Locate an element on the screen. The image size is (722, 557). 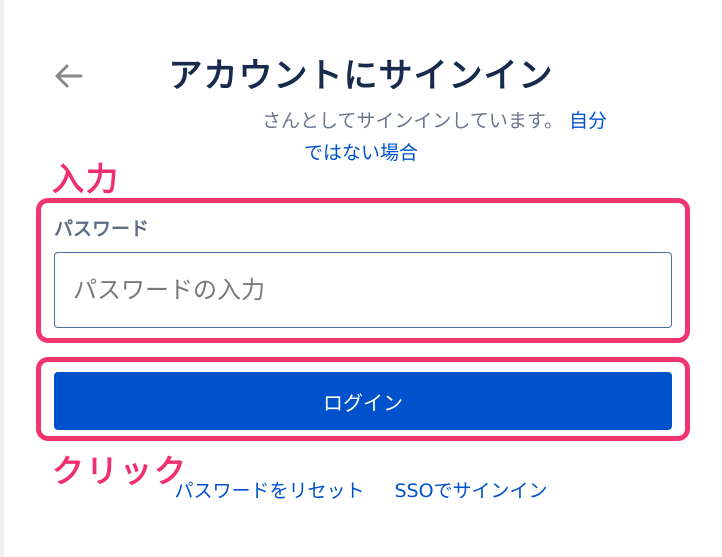
page-title: アカウントにサインイン is located at coordinates (361, 76).